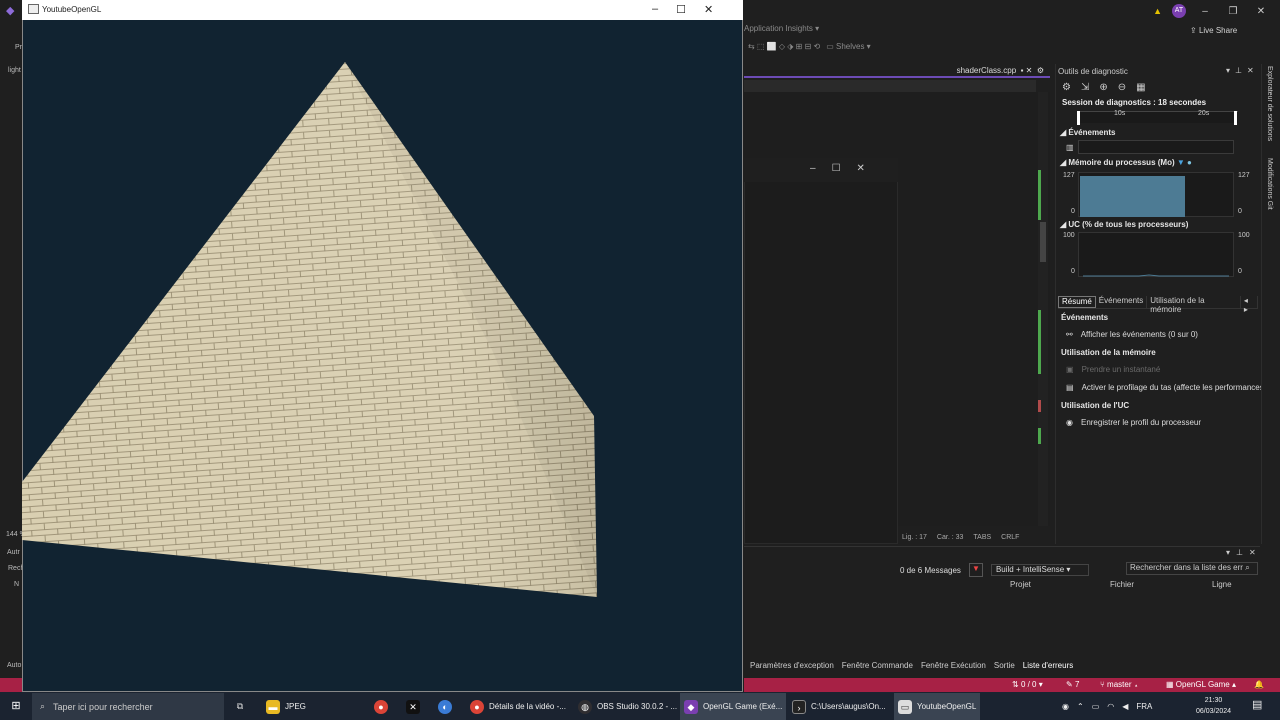 The image size is (1280, 720). What do you see at coordinates (953, 665) in the screenshot?
I see `tab-immediate-window: Fenêtre Exécution` at bounding box center [953, 665].